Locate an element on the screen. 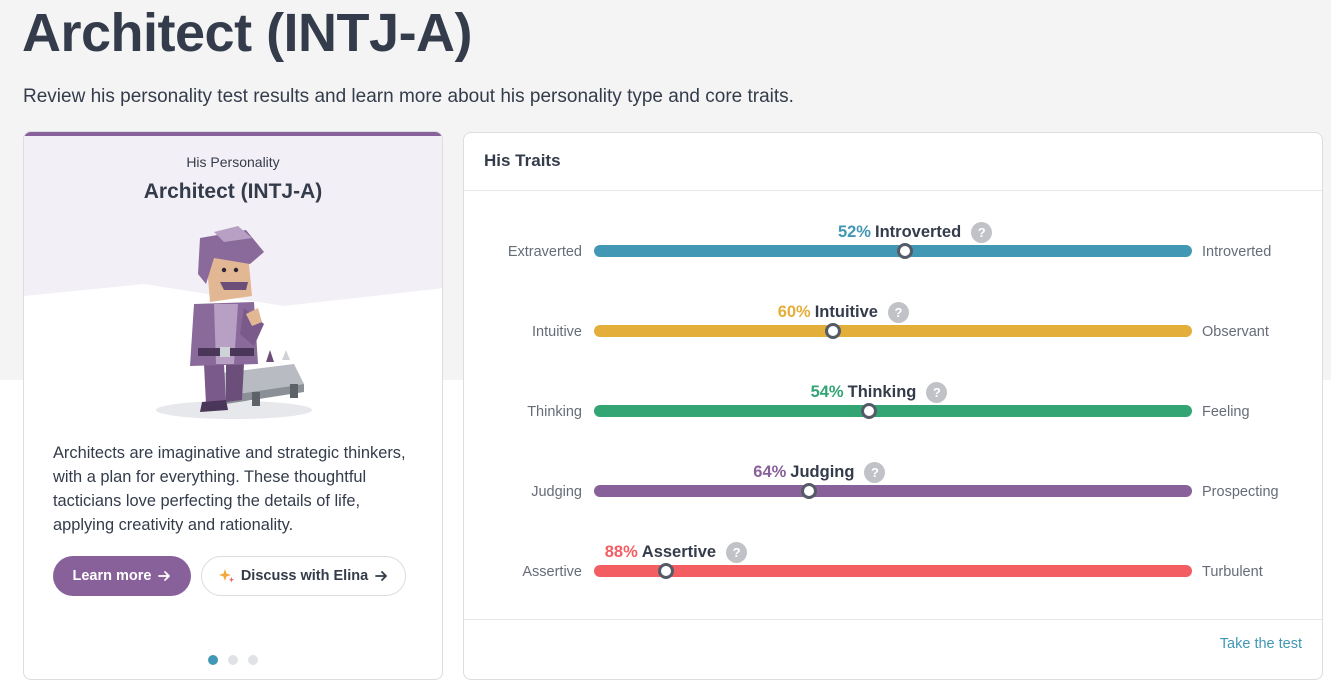  trait-left-pole: Intuitive is located at coordinates (557, 332).